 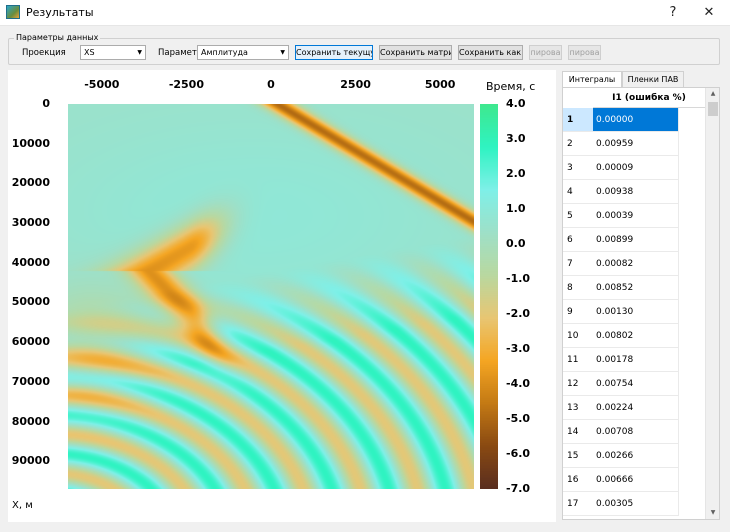 I want to click on colorbar-tick-label: 0.0, so click(x=516, y=243).